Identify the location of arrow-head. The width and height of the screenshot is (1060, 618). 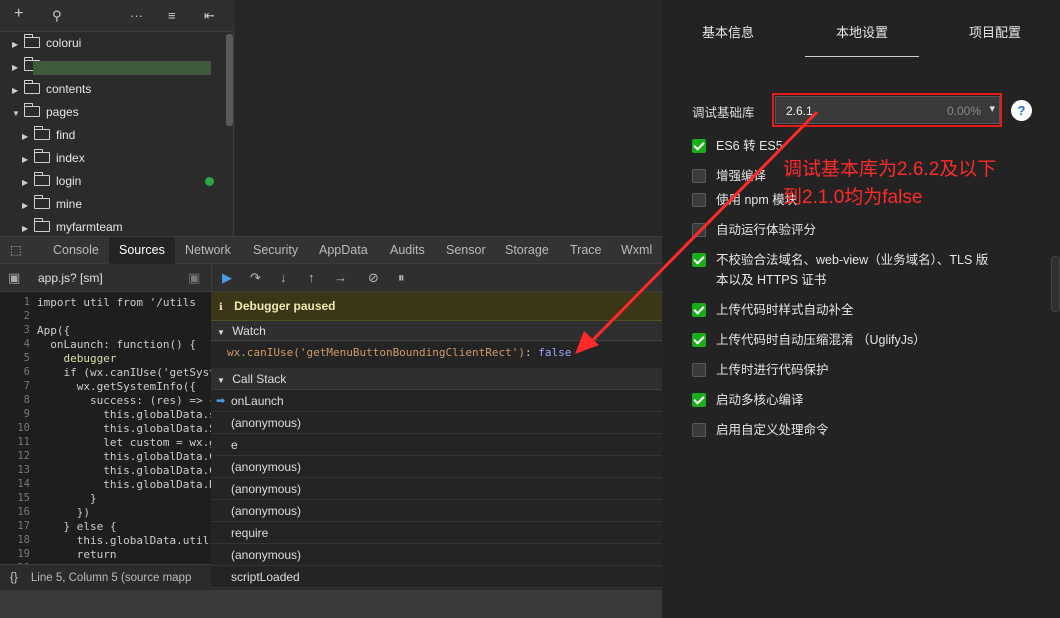
(587, 342).